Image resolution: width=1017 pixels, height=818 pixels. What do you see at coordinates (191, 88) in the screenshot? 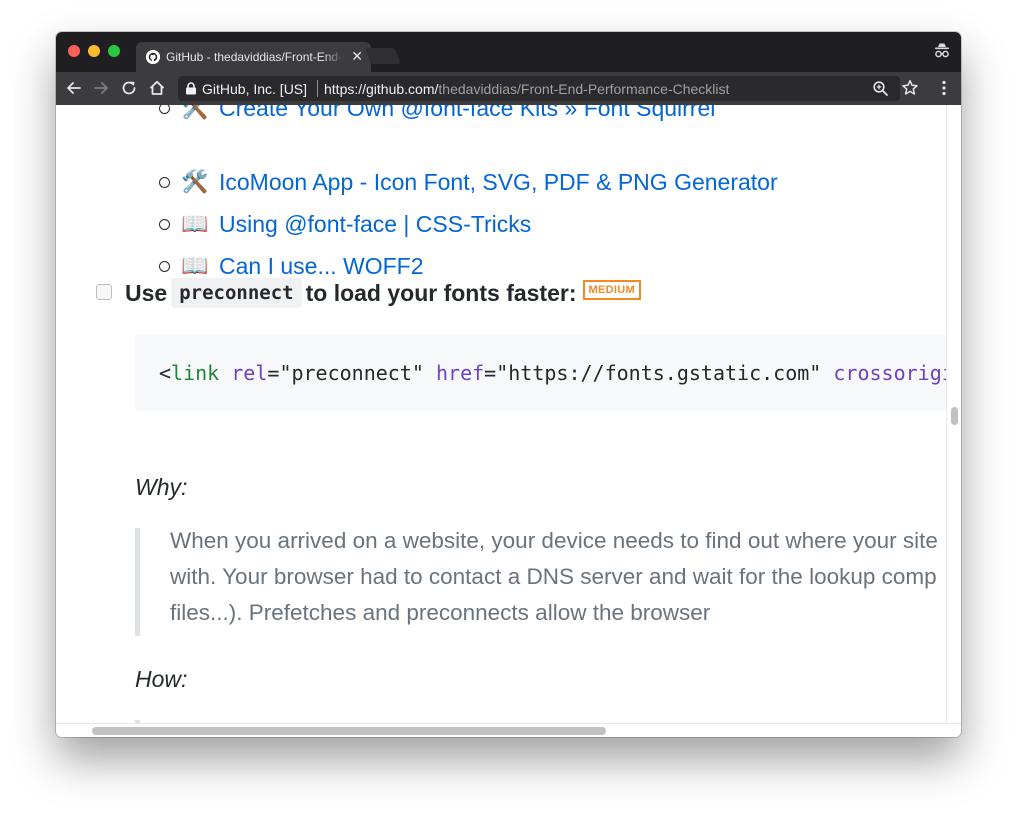
I see `lock-icon` at bounding box center [191, 88].